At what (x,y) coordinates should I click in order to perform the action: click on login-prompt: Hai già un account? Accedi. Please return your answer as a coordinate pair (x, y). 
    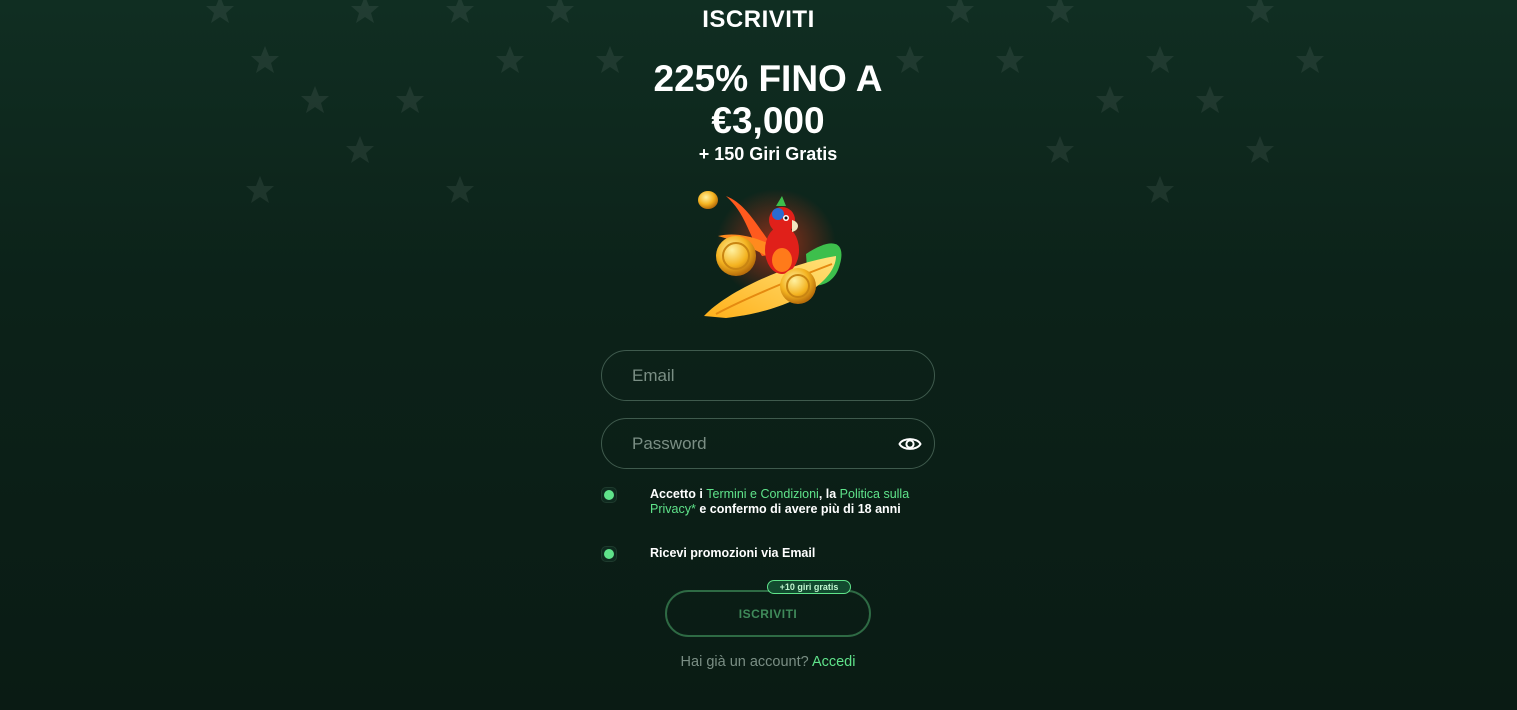
    Looking at the image, I should click on (768, 662).